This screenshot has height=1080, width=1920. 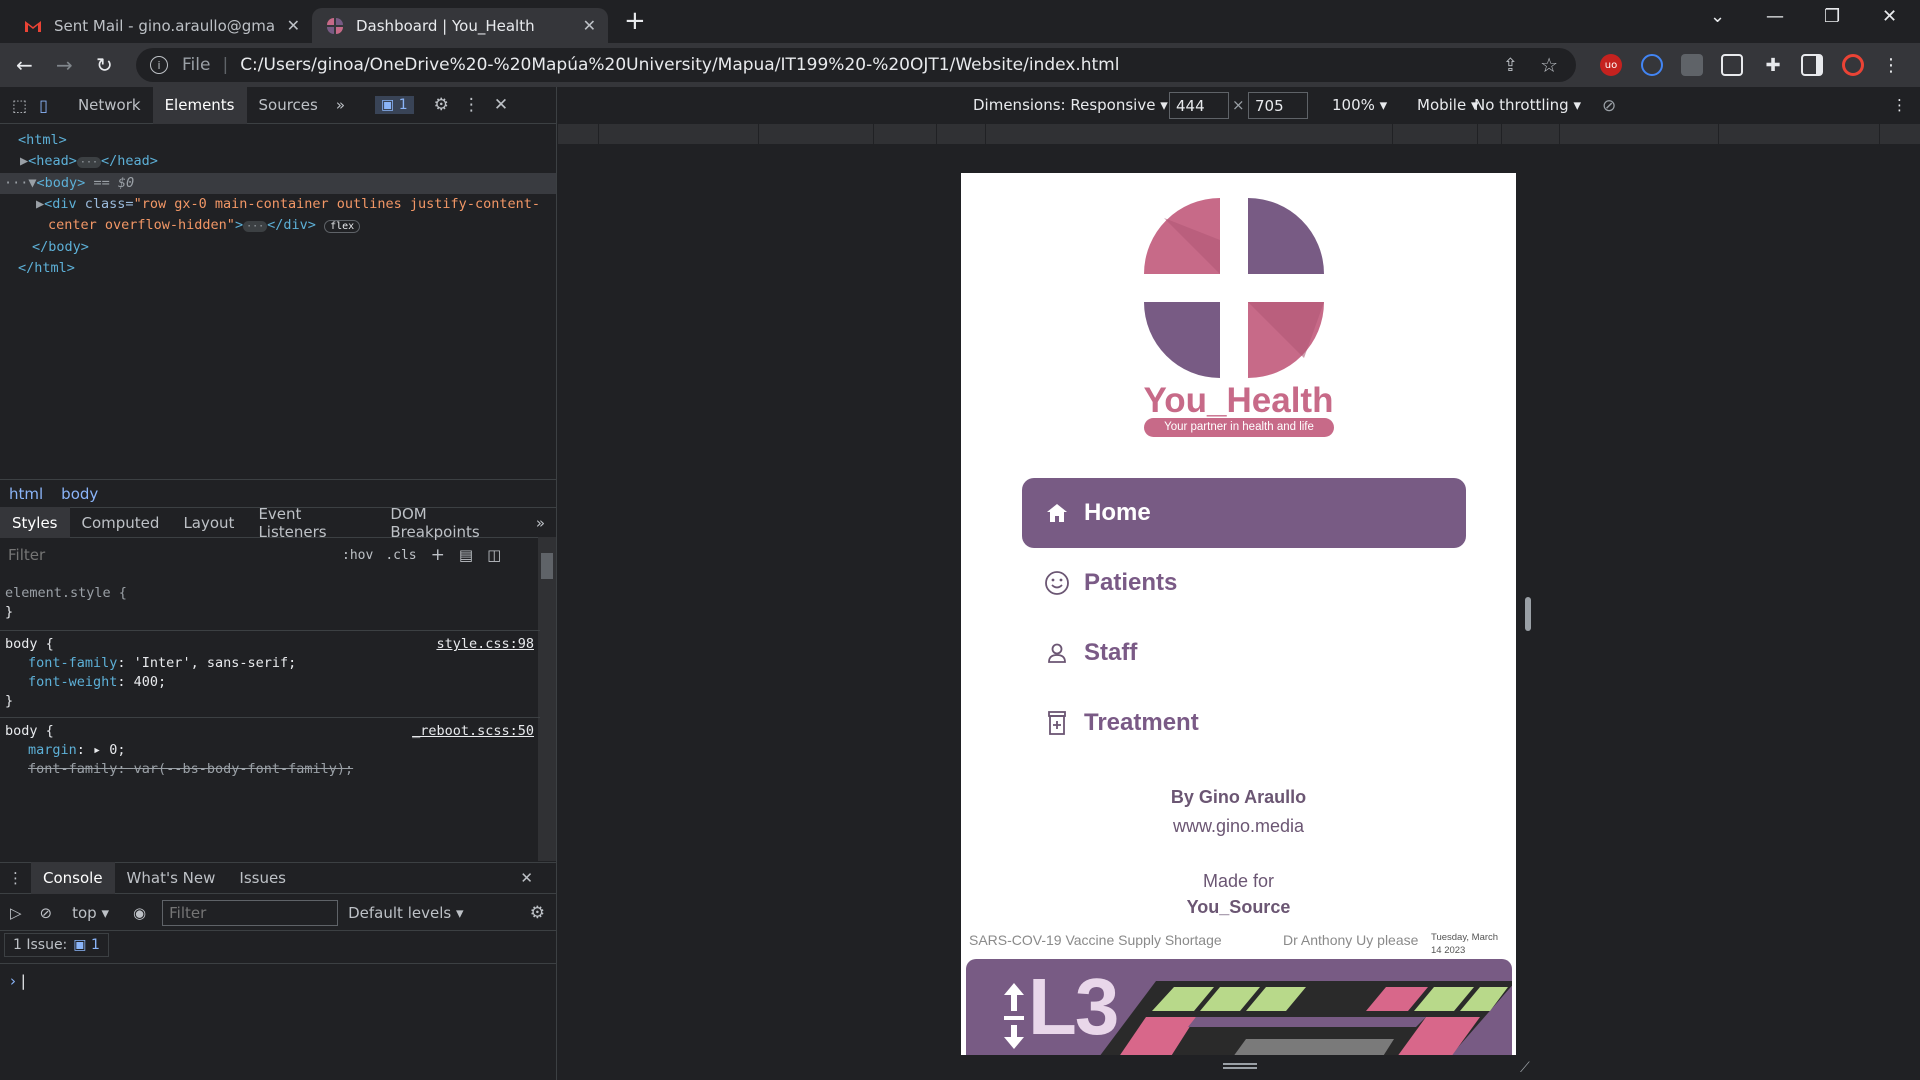 I want to click on height-input, so click(x=1278, y=105).